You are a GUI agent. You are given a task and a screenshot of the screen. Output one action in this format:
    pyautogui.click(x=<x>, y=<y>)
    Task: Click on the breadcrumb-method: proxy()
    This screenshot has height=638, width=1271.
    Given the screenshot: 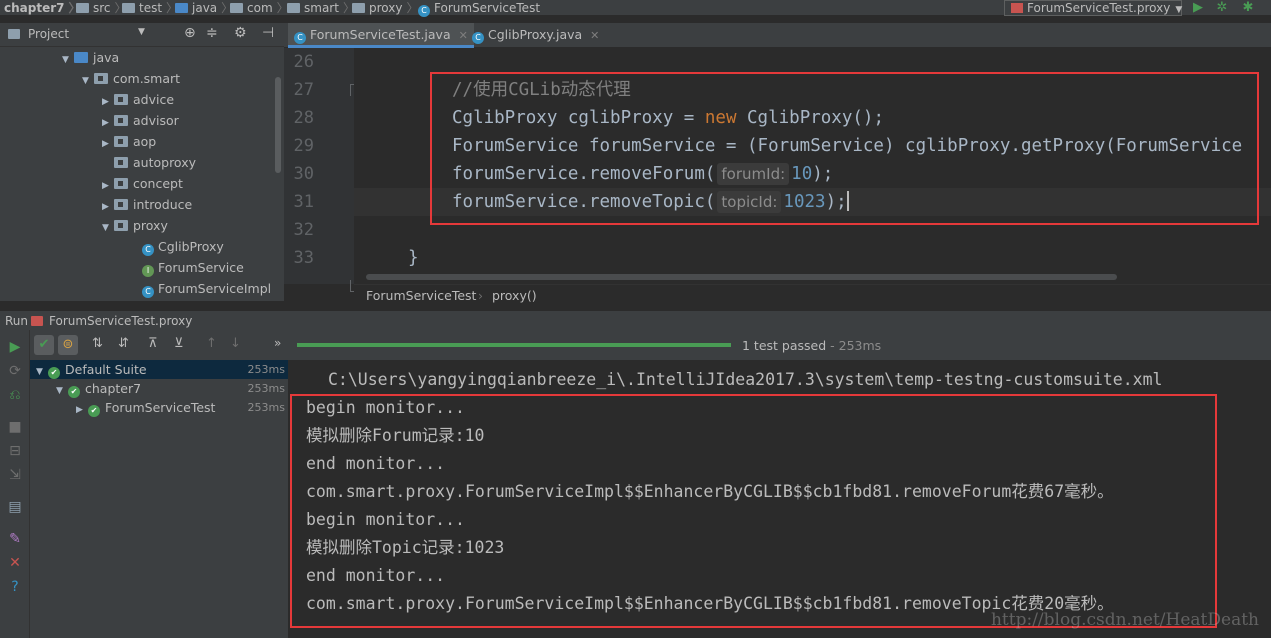 What is the action you would take?
    pyautogui.click(x=514, y=296)
    